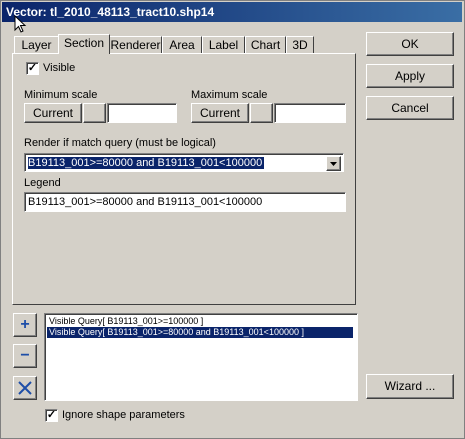  I want to click on tab-label: Layer, so click(36, 45).